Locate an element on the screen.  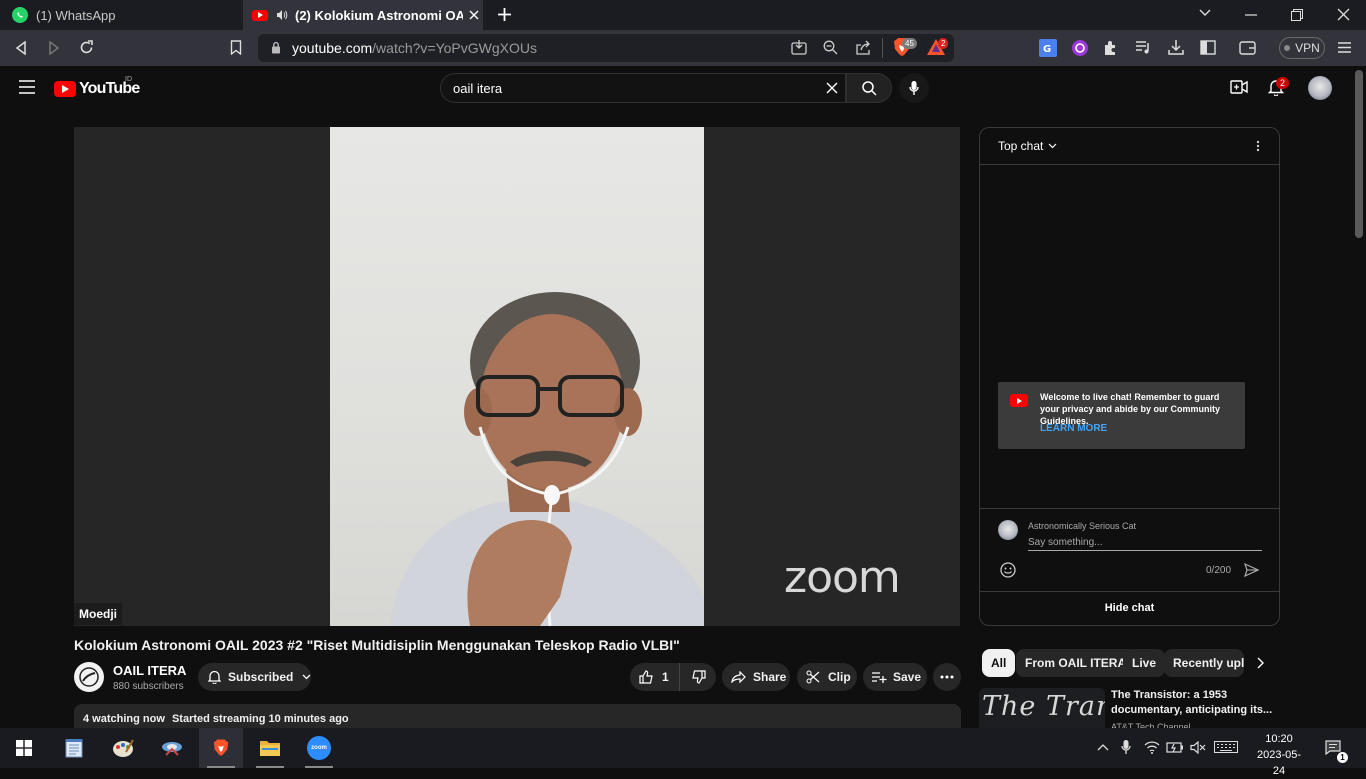
create-video-icon is located at coordinates (1239, 87).